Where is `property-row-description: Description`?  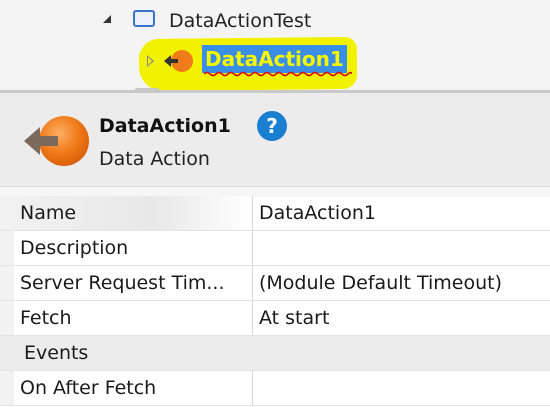
property-row-description: Description is located at coordinates (275, 248).